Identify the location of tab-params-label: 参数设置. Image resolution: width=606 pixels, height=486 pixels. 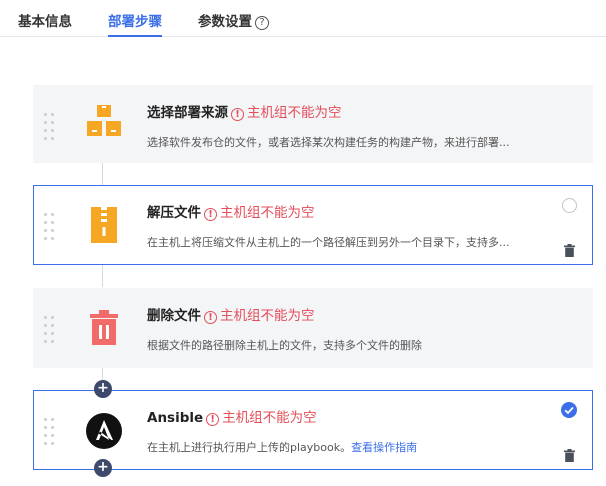
(225, 22).